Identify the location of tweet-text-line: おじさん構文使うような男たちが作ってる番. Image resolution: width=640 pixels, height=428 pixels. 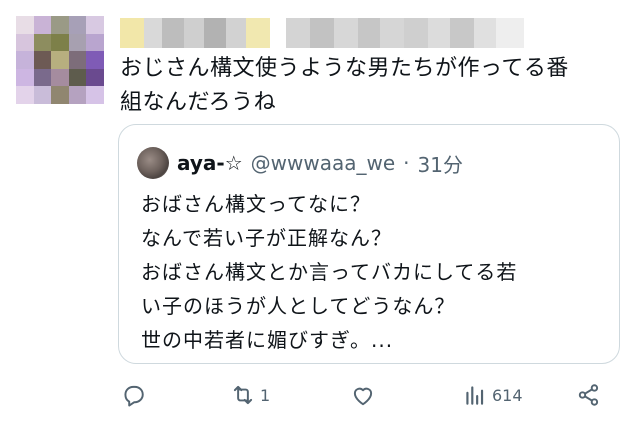
(344, 68).